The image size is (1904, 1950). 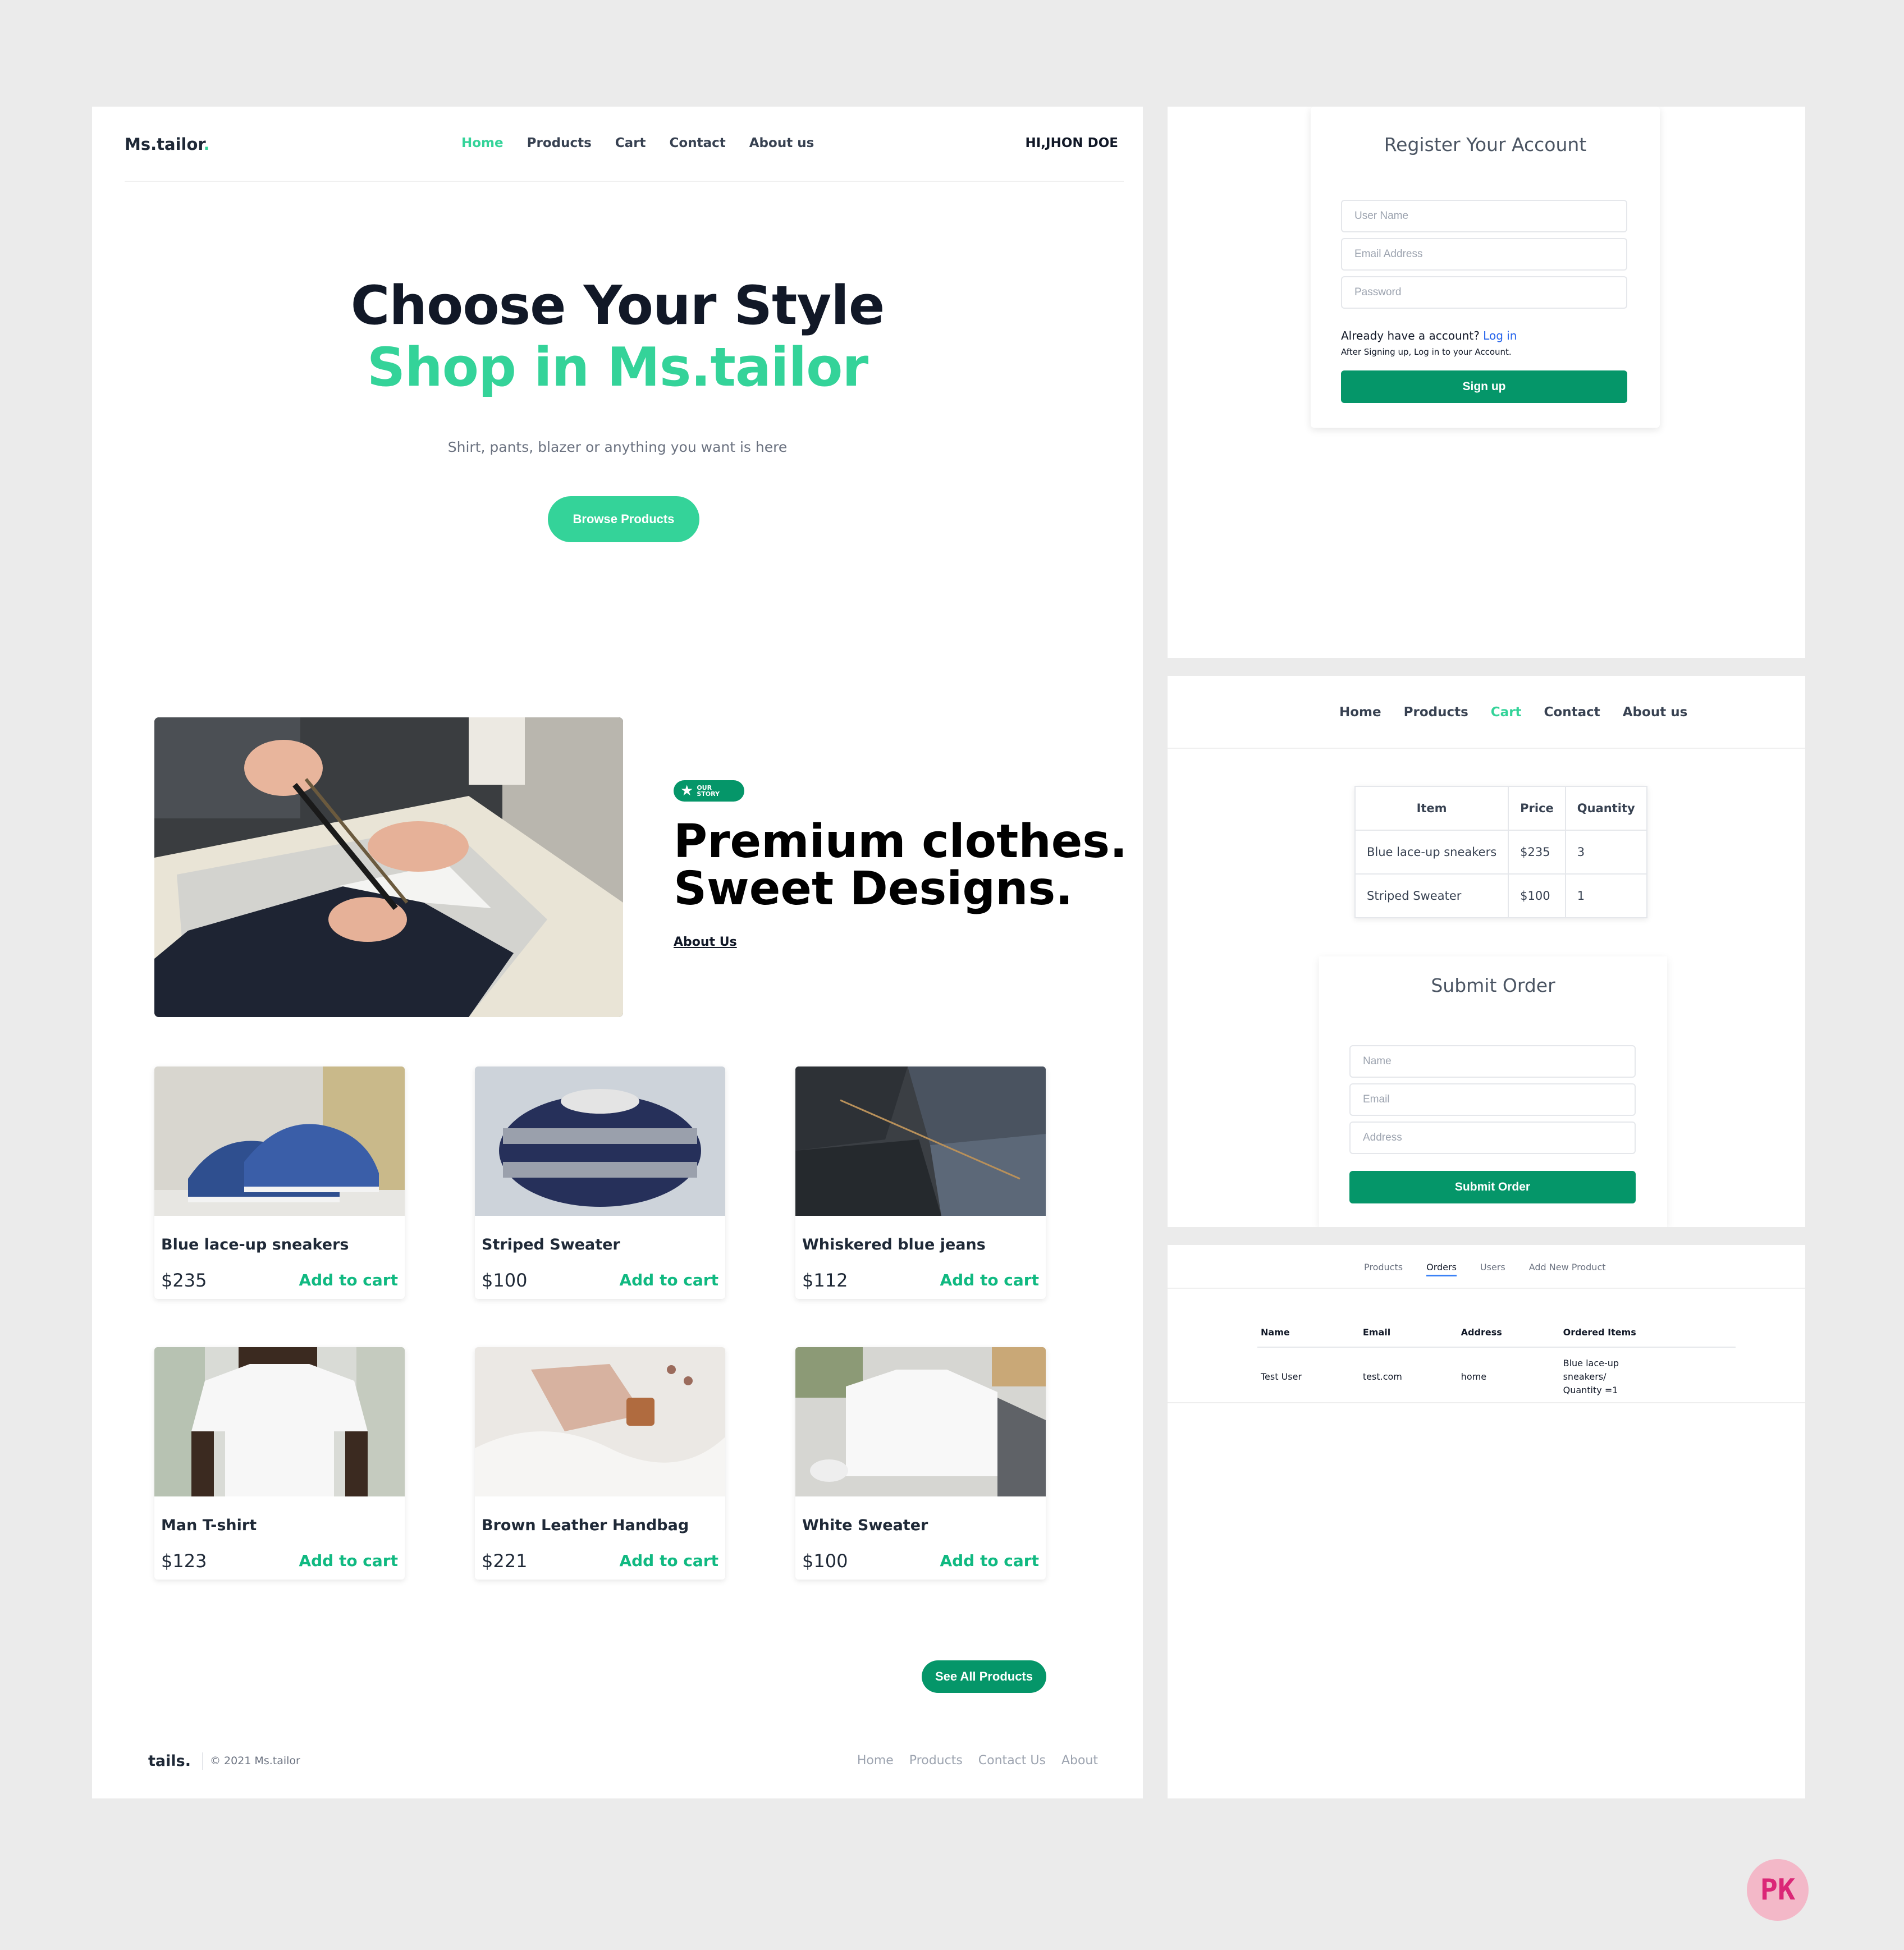 What do you see at coordinates (1492, 1269) in the screenshot?
I see `tab-users: Users` at bounding box center [1492, 1269].